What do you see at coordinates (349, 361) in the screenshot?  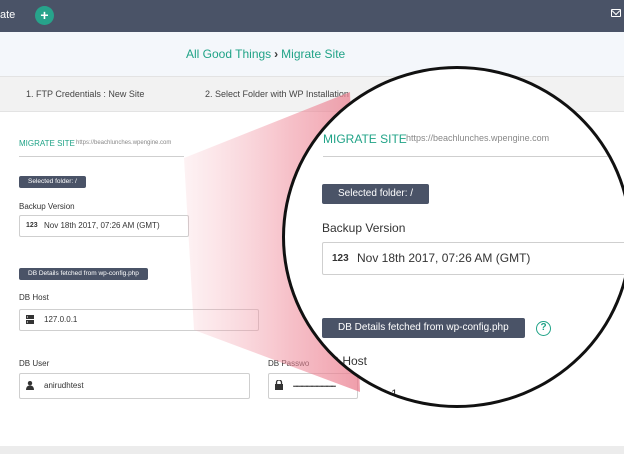 I see `zoom-db-host-label: B Host` at bounding box center [349, 361].